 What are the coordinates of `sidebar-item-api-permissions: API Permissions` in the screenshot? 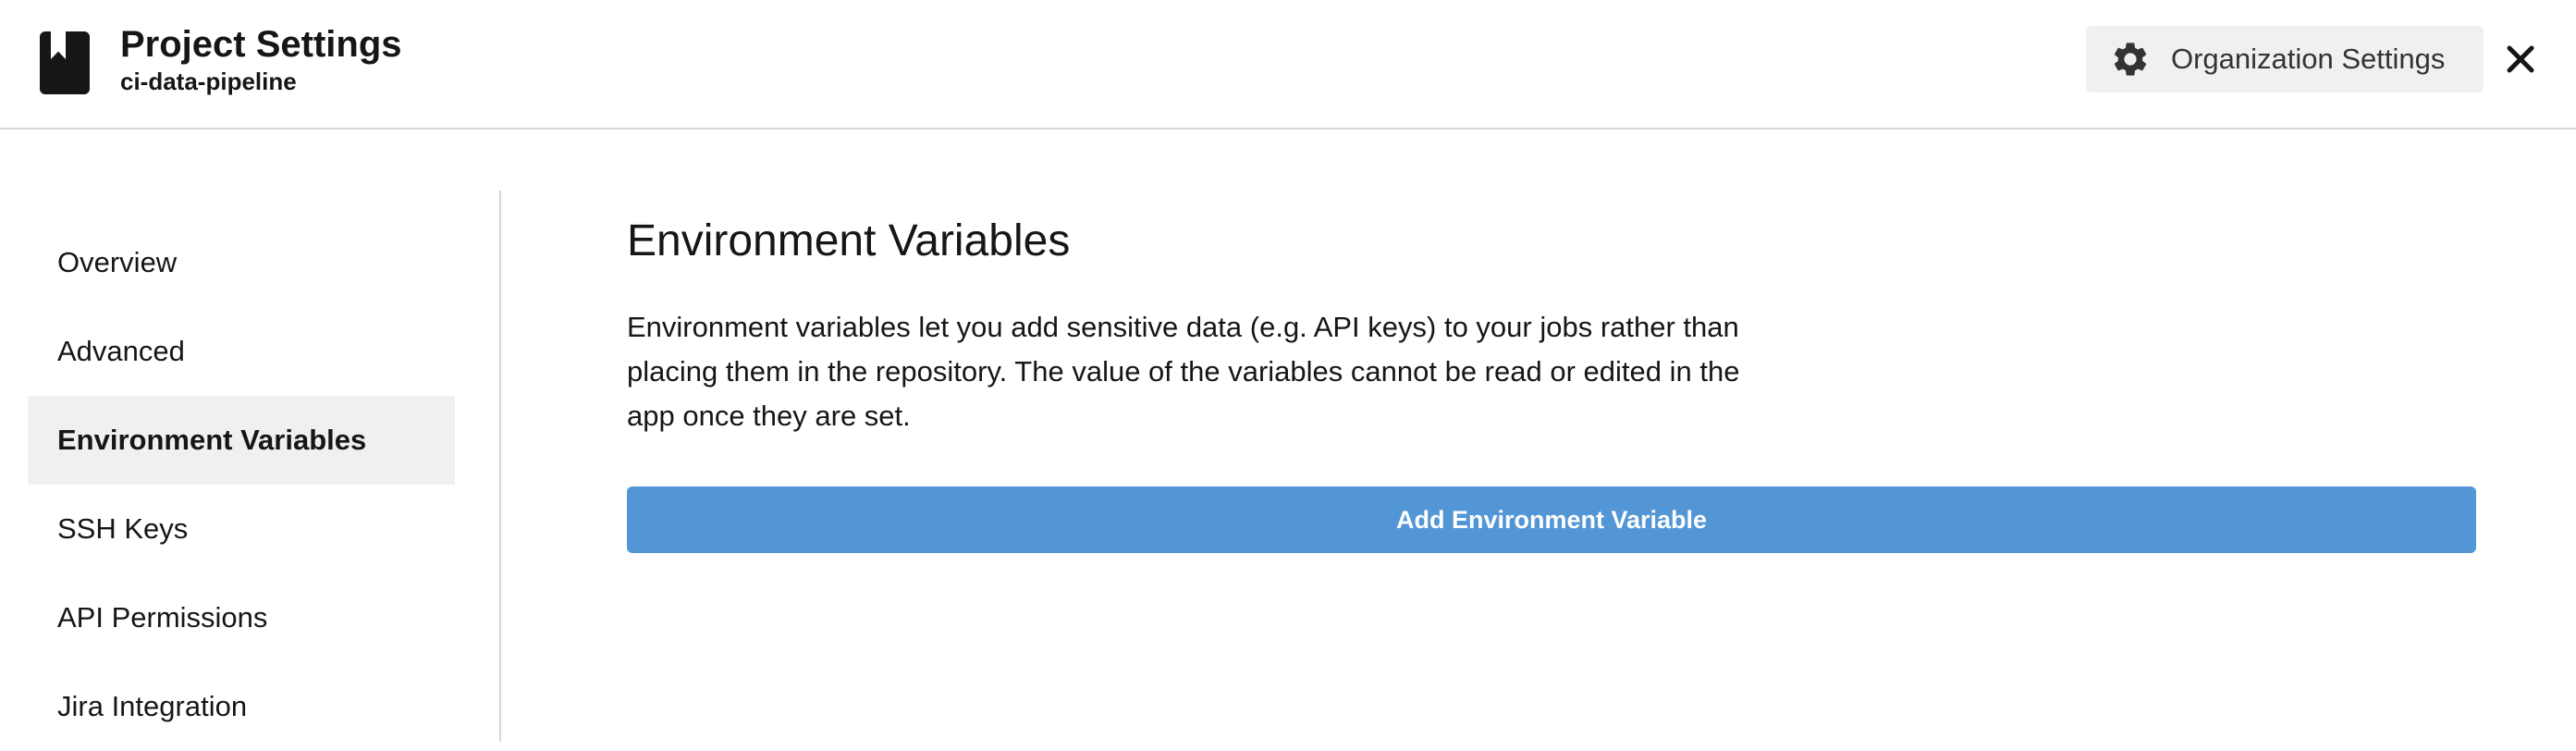 It's located at (241, 617).